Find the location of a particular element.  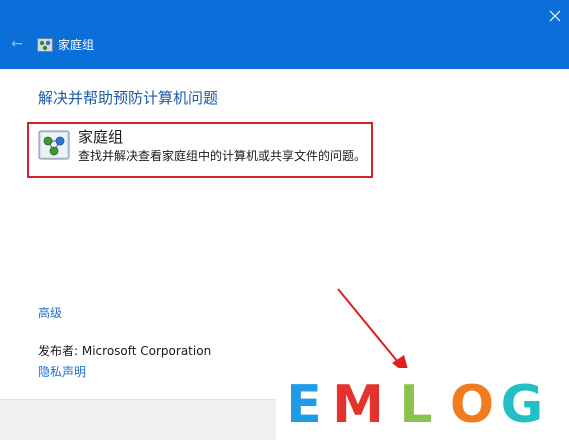

privacy-link: 隐私声明 is located at coordinates (62, 372).